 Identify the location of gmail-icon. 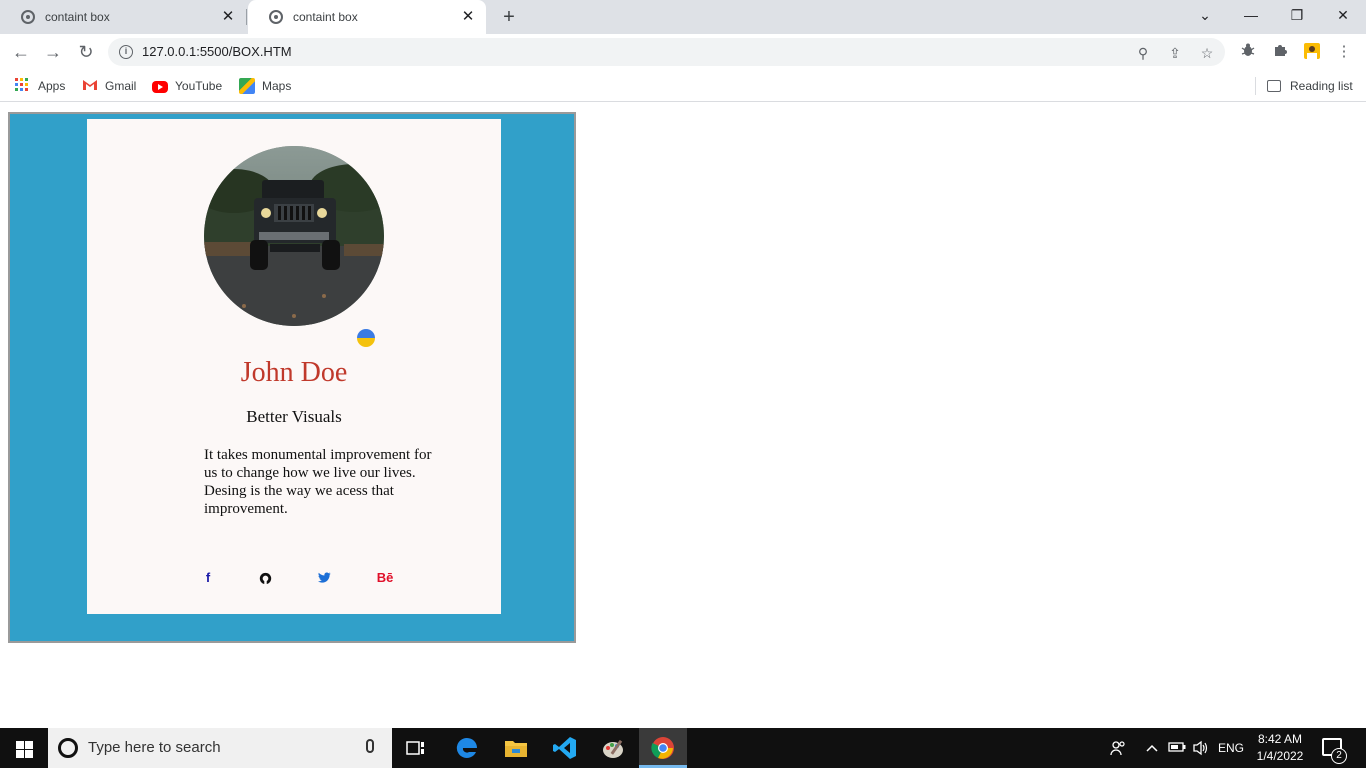
(90, 86).